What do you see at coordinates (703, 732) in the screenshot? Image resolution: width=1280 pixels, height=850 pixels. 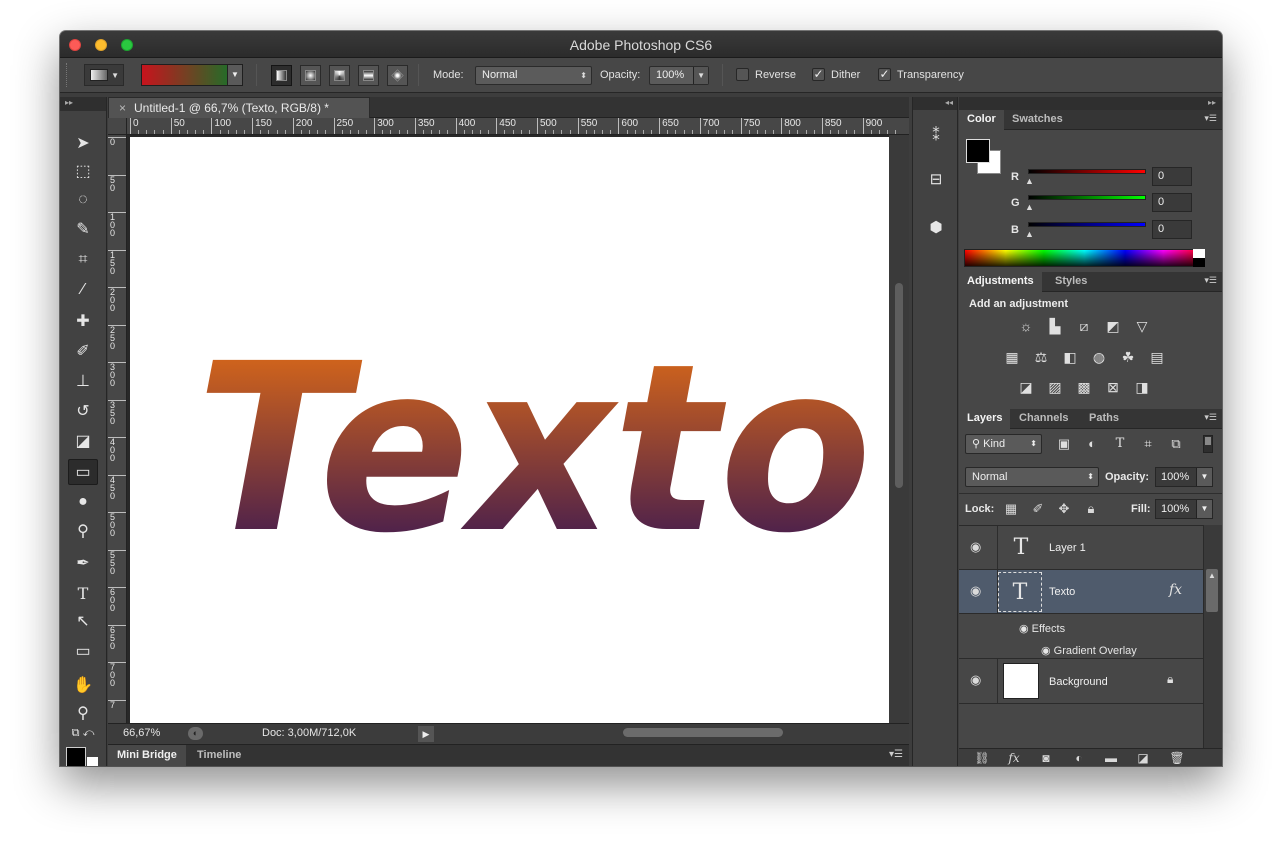 I see `horizontal-scroll-thumb` at bounding box center [703, 732].